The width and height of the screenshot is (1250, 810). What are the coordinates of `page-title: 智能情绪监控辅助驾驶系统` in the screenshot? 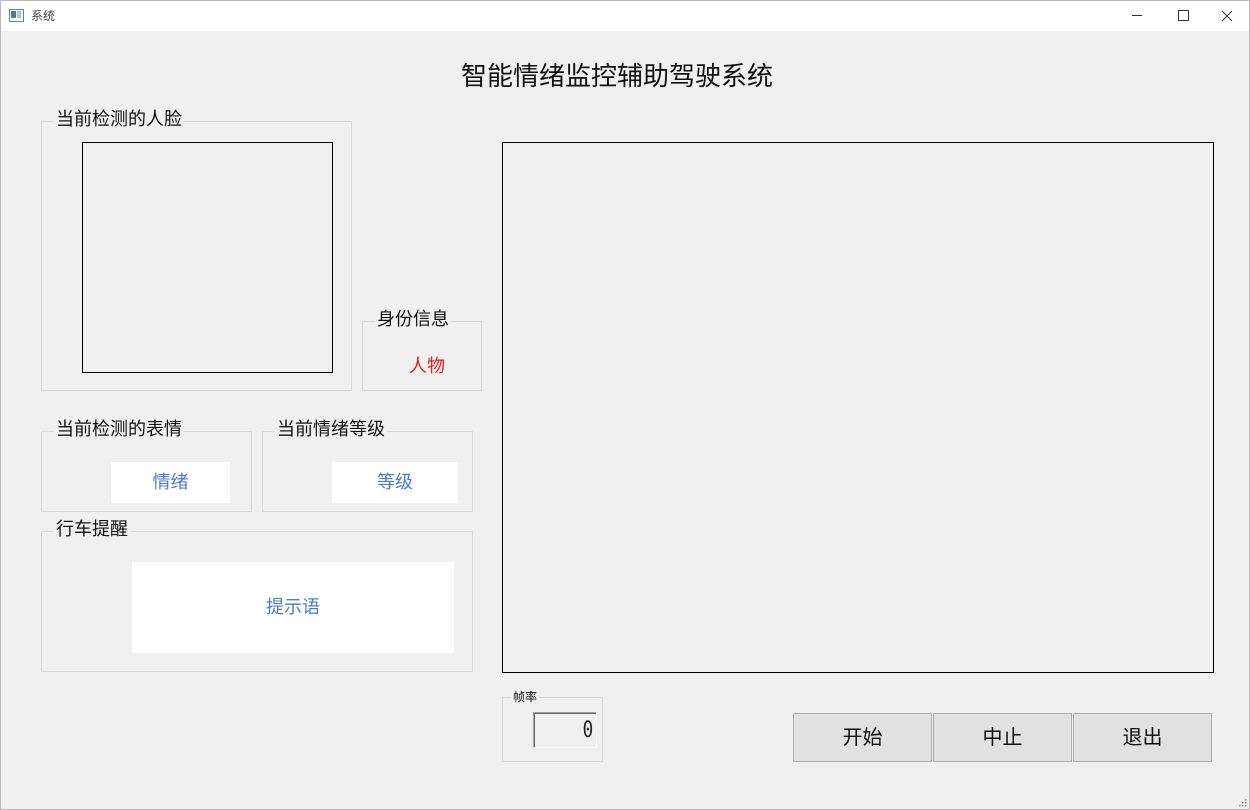 It's located at (616, 77).